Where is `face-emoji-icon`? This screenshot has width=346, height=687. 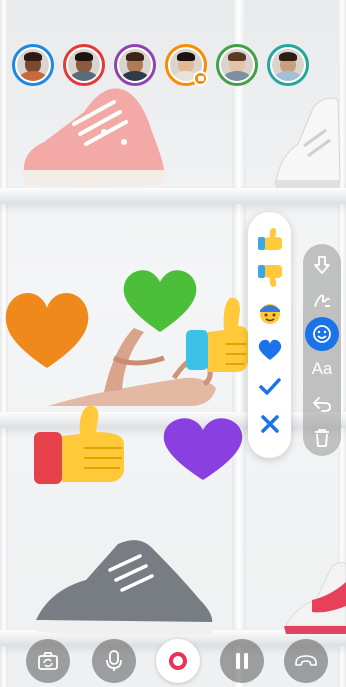 face-emoji-icon is located at coordinates (270, 313).